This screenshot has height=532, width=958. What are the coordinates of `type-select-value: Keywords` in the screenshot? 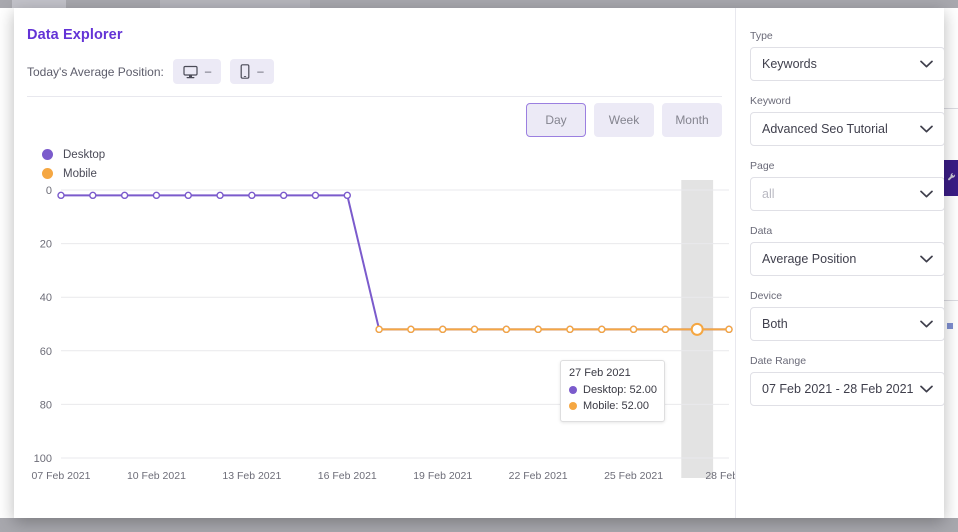 It's located at (789, 64).